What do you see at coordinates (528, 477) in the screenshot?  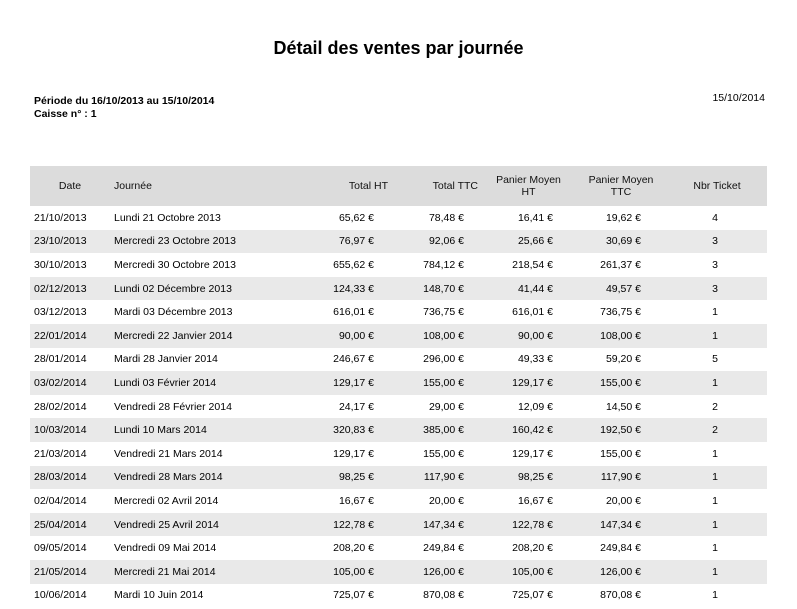 I see `cell-avg-ht: 98,25 €` at bounding box center [528, 477].